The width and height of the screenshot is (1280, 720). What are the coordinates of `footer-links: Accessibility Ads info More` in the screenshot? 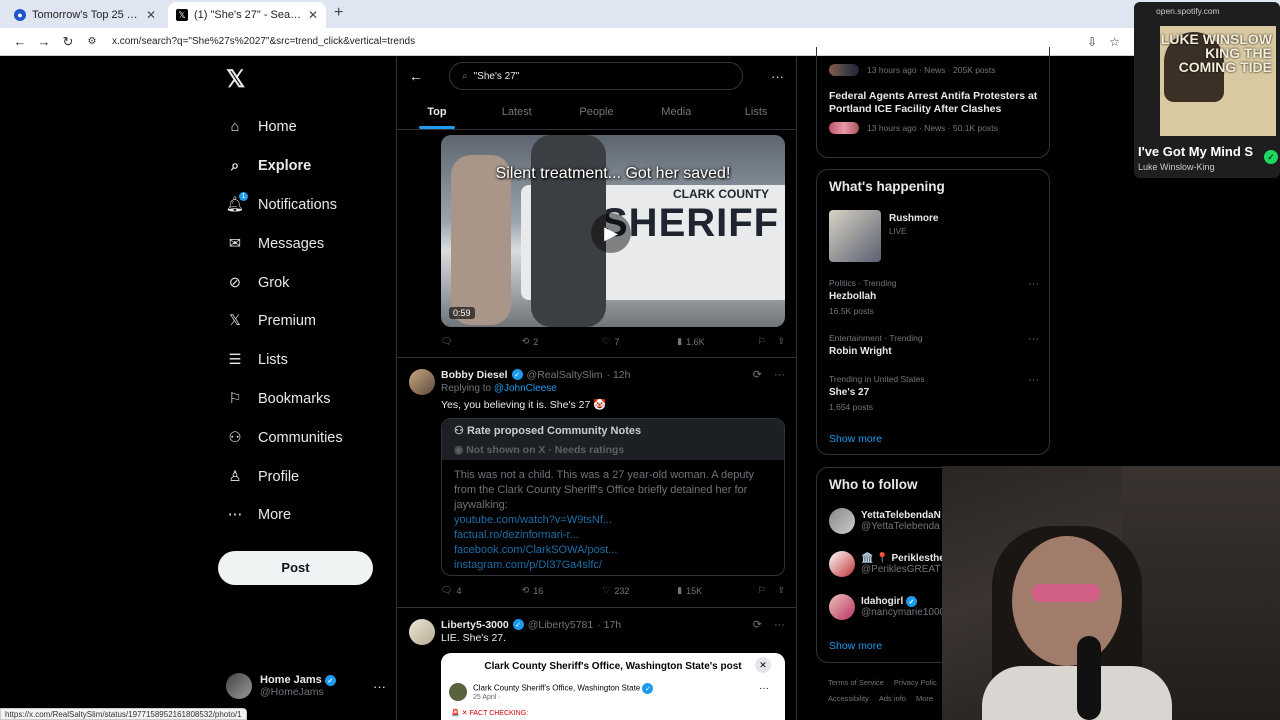 It's located at (880, 698).